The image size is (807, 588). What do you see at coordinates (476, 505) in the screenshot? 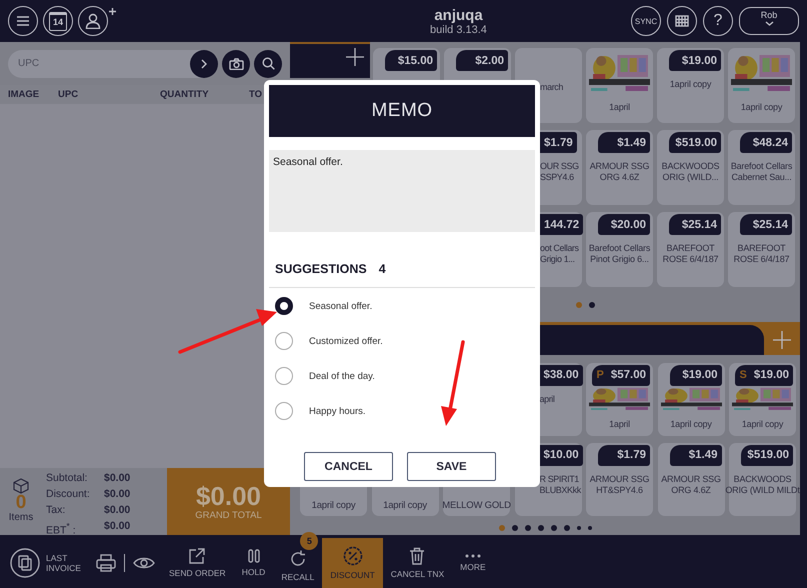
I see `product-name: MELLOW GOLD` at bounding box center [476, 505].